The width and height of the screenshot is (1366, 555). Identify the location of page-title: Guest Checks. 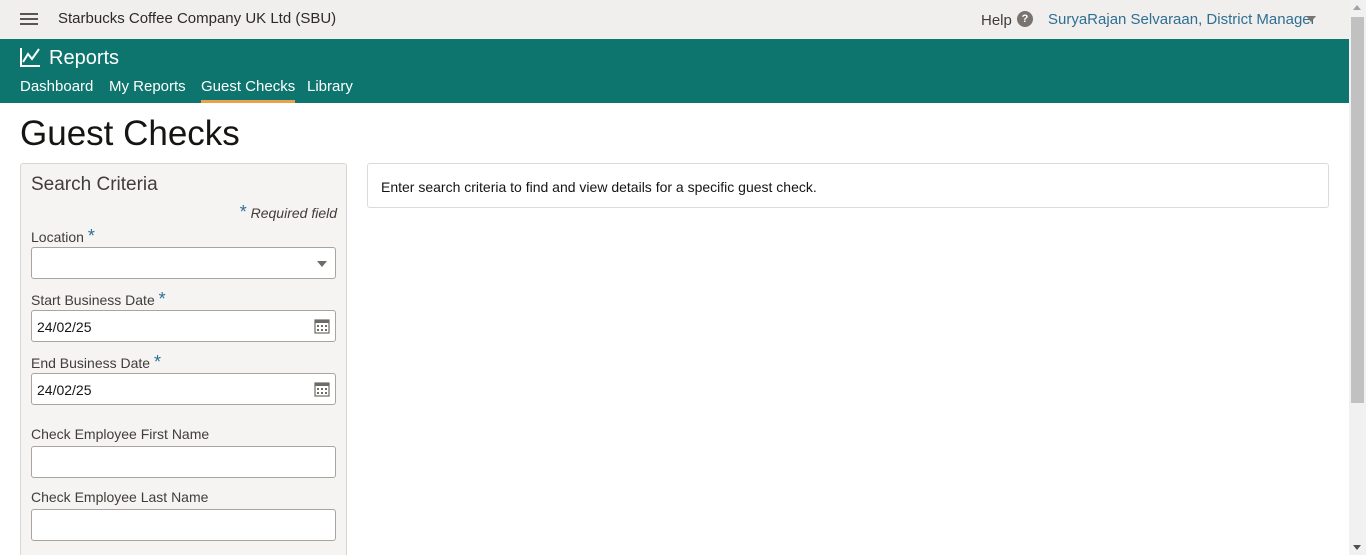
(130, 133).